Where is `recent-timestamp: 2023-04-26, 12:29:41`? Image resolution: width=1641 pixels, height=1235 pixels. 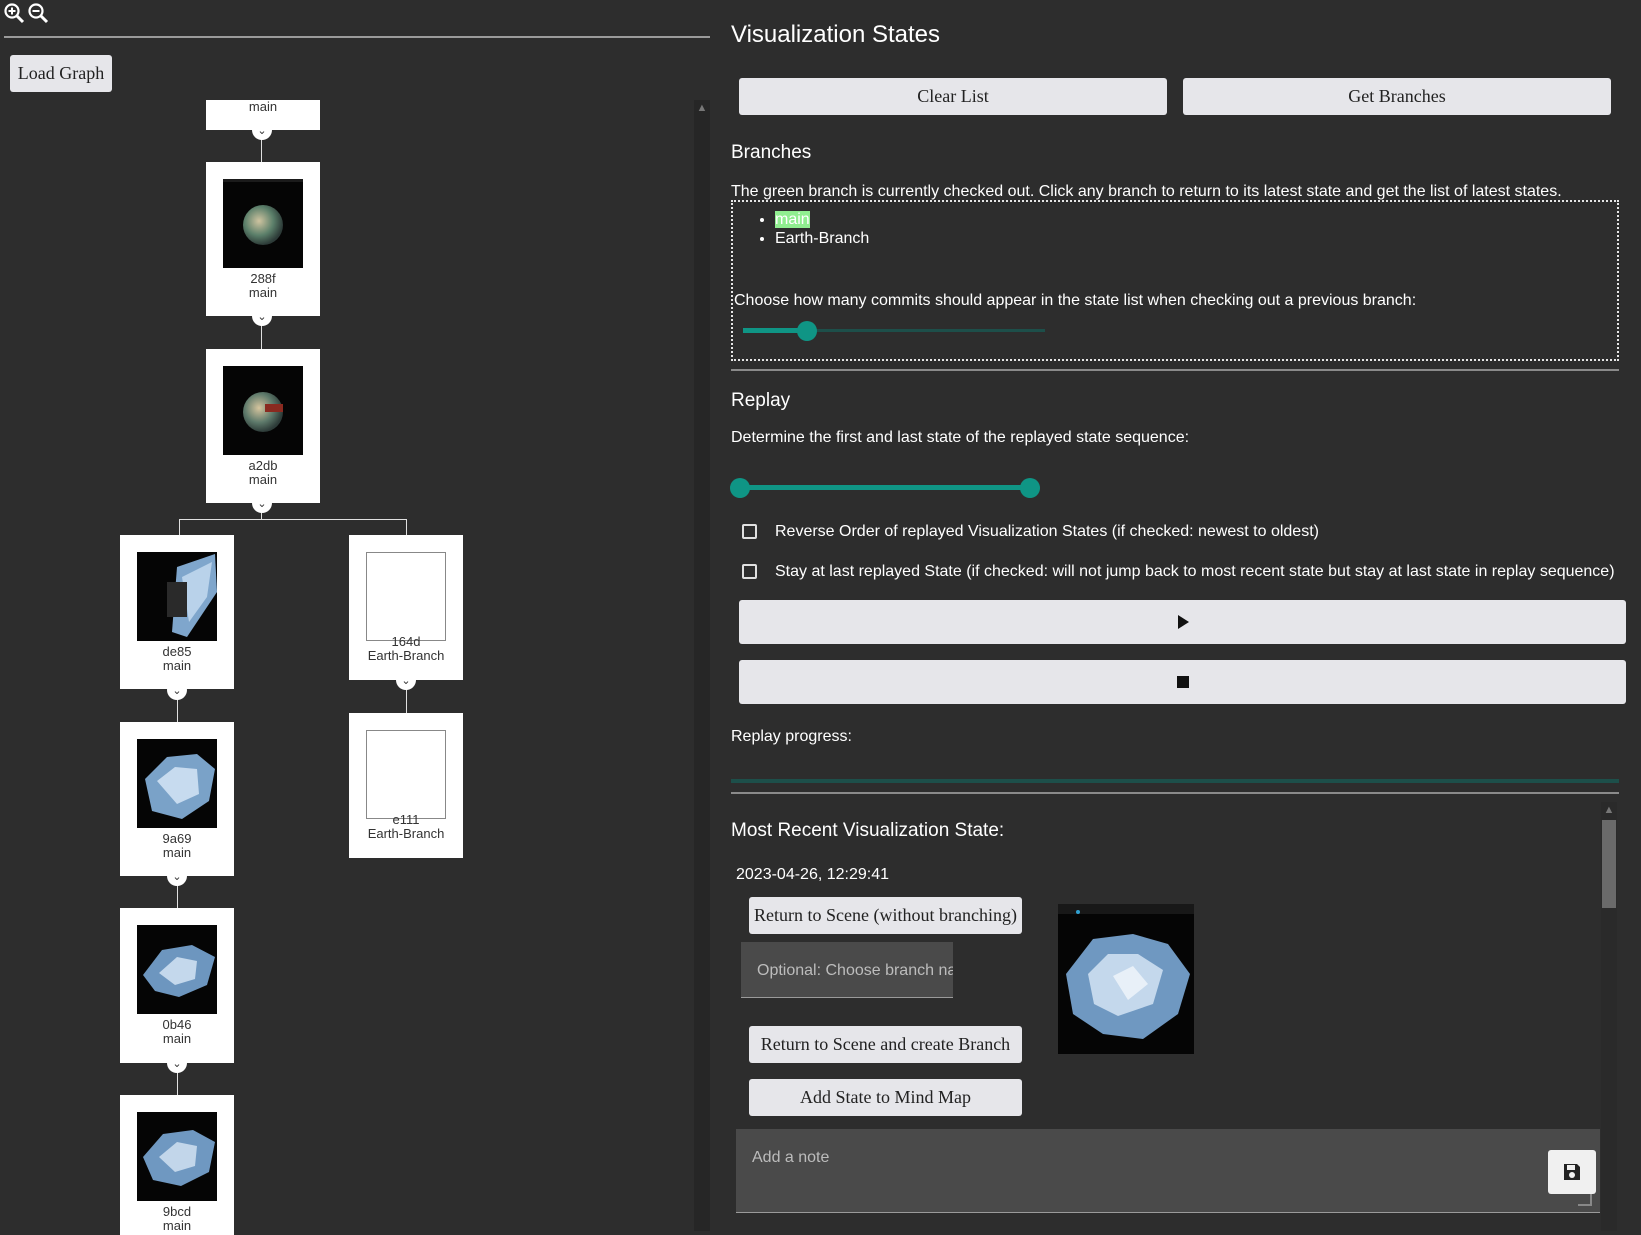
recent-timestamp: 2023-04-26, 12:29:41 is located at coordinates (813, 874).